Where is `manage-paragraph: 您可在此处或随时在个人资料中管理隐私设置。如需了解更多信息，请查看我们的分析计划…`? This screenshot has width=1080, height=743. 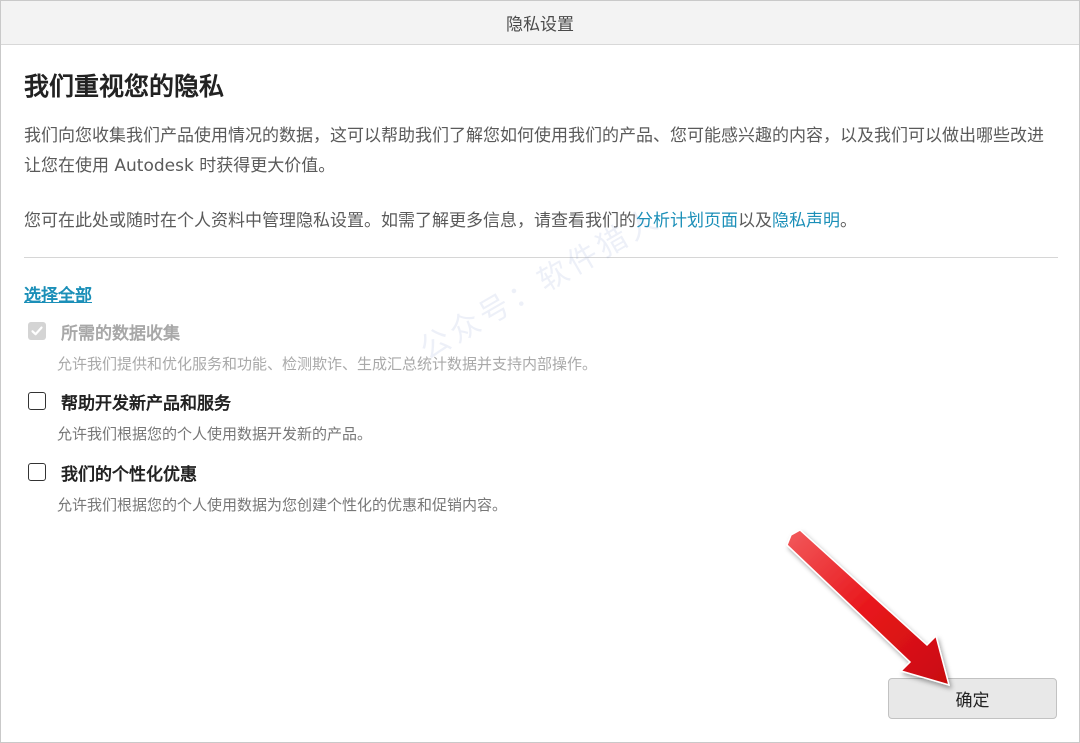
manage-paragraph: 您可在此处或随时在个人资料中管理隐私设置。如需了解更多信息，请查看我们的分析计划… is located at coordinates (541, 221).